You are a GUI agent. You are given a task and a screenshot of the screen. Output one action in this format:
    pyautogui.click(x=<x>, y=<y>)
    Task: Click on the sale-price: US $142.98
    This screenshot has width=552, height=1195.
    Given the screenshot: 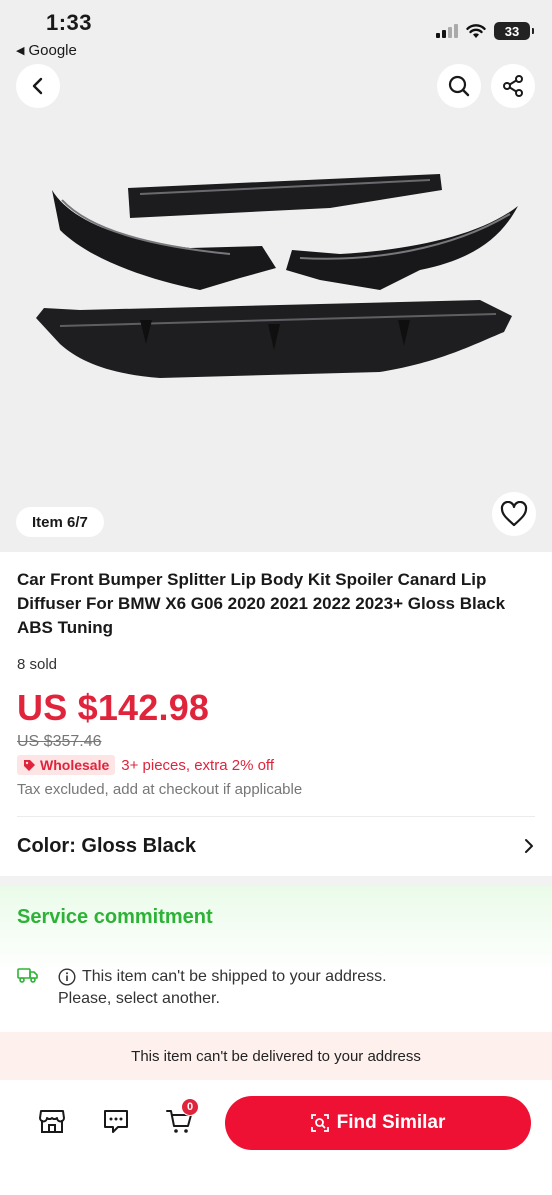 What is the action you would take?
    pyautogui.click(x=113, y=707)
    